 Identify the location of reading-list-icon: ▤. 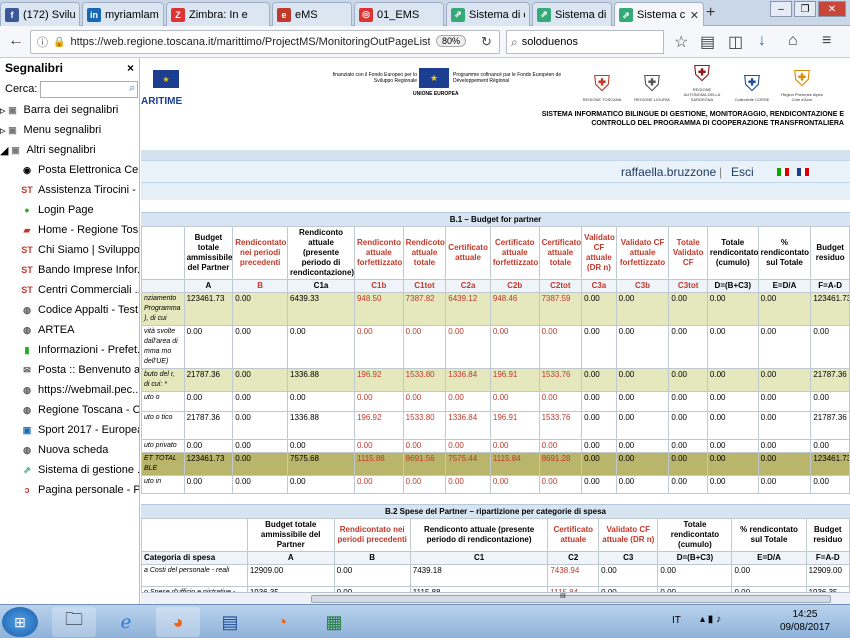
(707, 42).